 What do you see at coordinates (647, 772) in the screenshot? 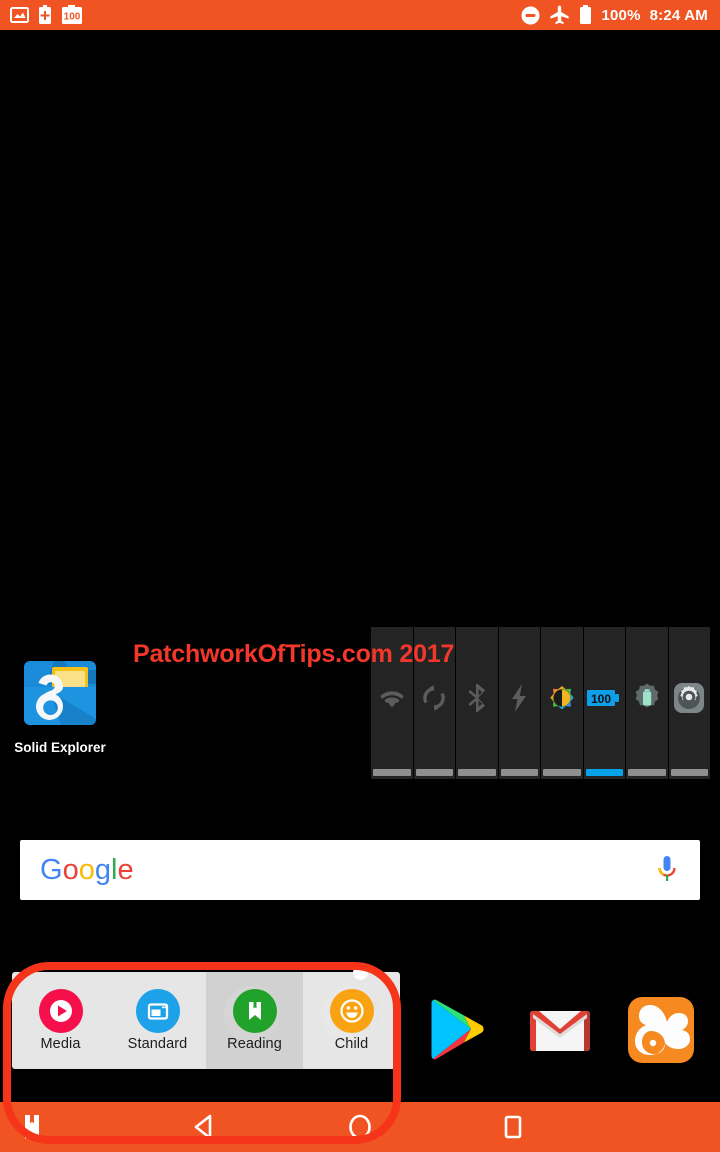
I see `battery-settings-toggle-indicator` at bounding box center [647, 772].